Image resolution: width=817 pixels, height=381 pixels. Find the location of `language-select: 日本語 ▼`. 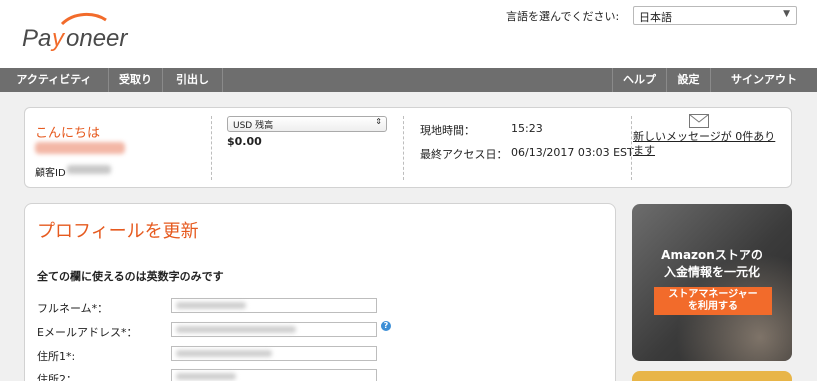

language-select: 日本語 ▼ is located at coordinates (715, 15).